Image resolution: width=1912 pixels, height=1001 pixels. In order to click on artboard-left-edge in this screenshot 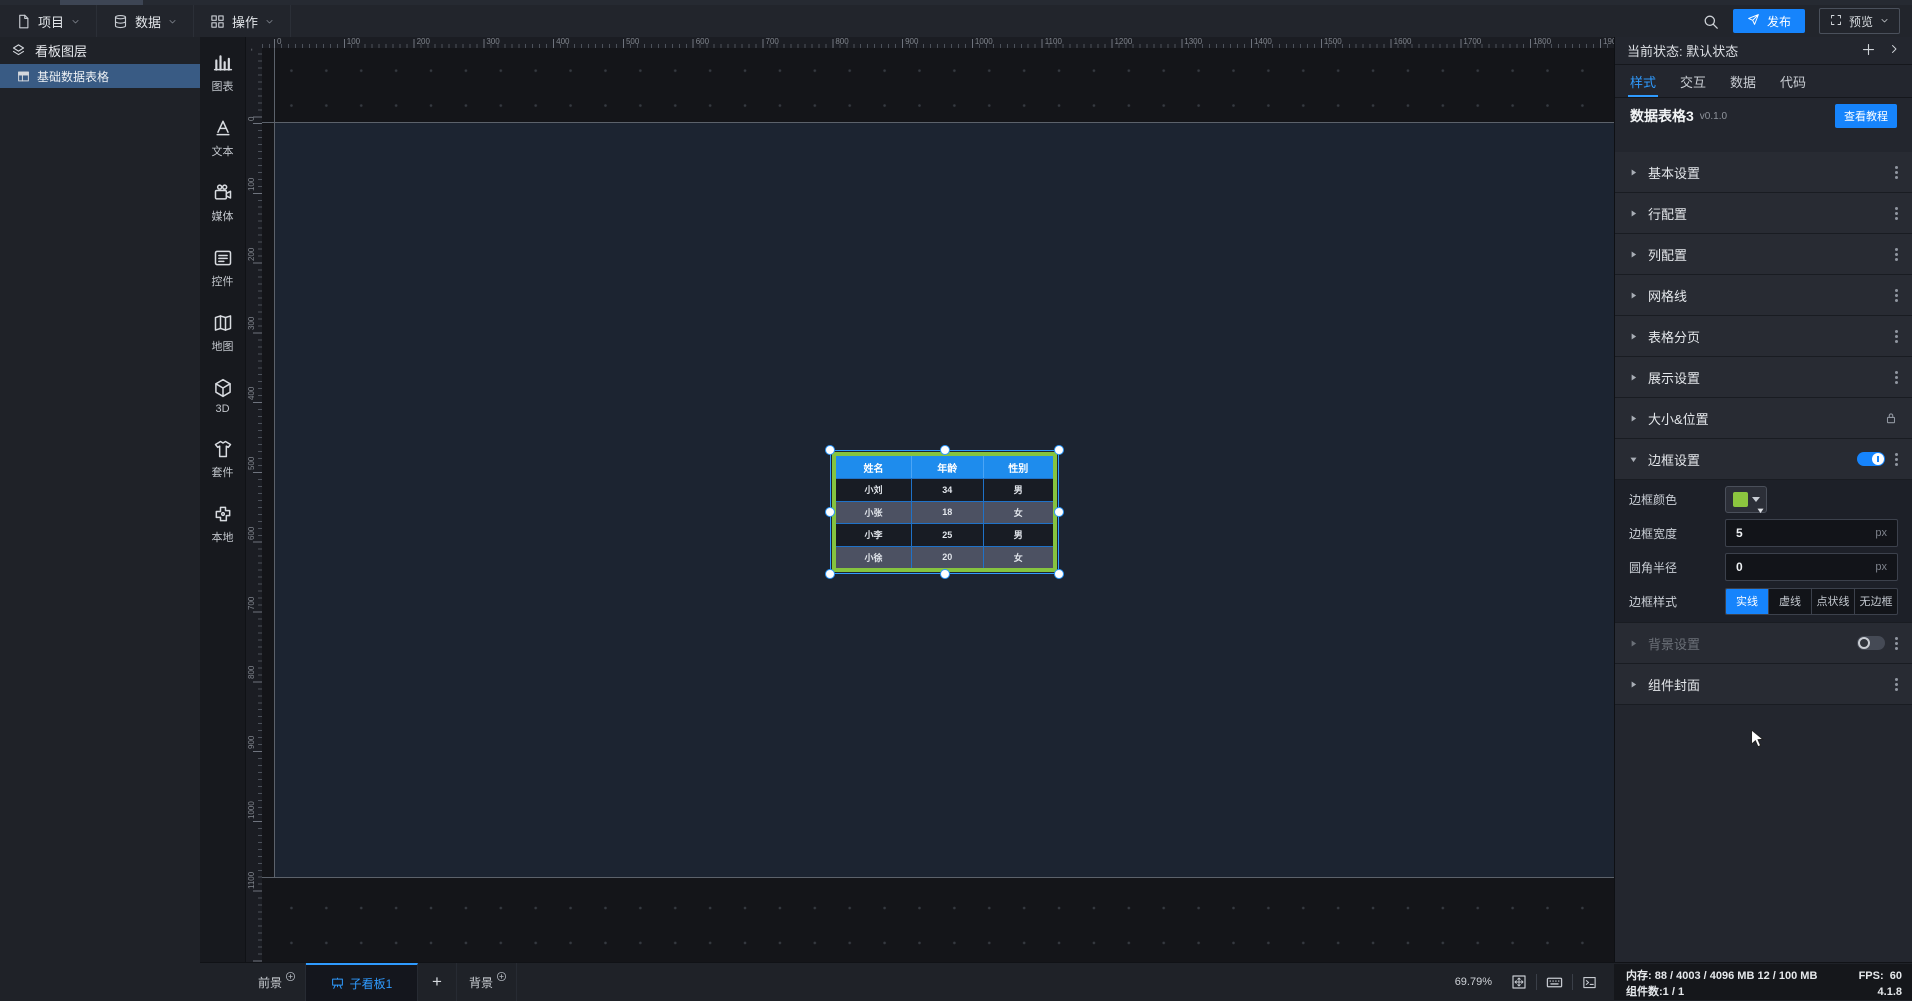, I will do `click(274, 463)`.